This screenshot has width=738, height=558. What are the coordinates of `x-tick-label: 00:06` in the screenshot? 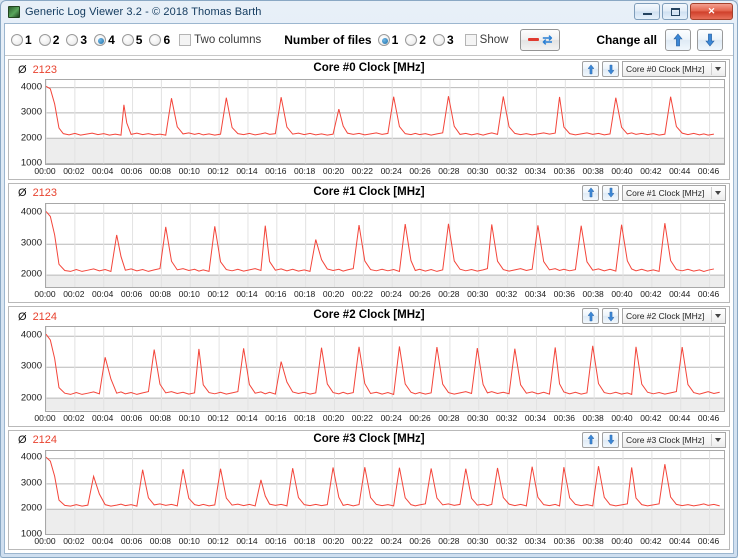 It's located at (131, 294).